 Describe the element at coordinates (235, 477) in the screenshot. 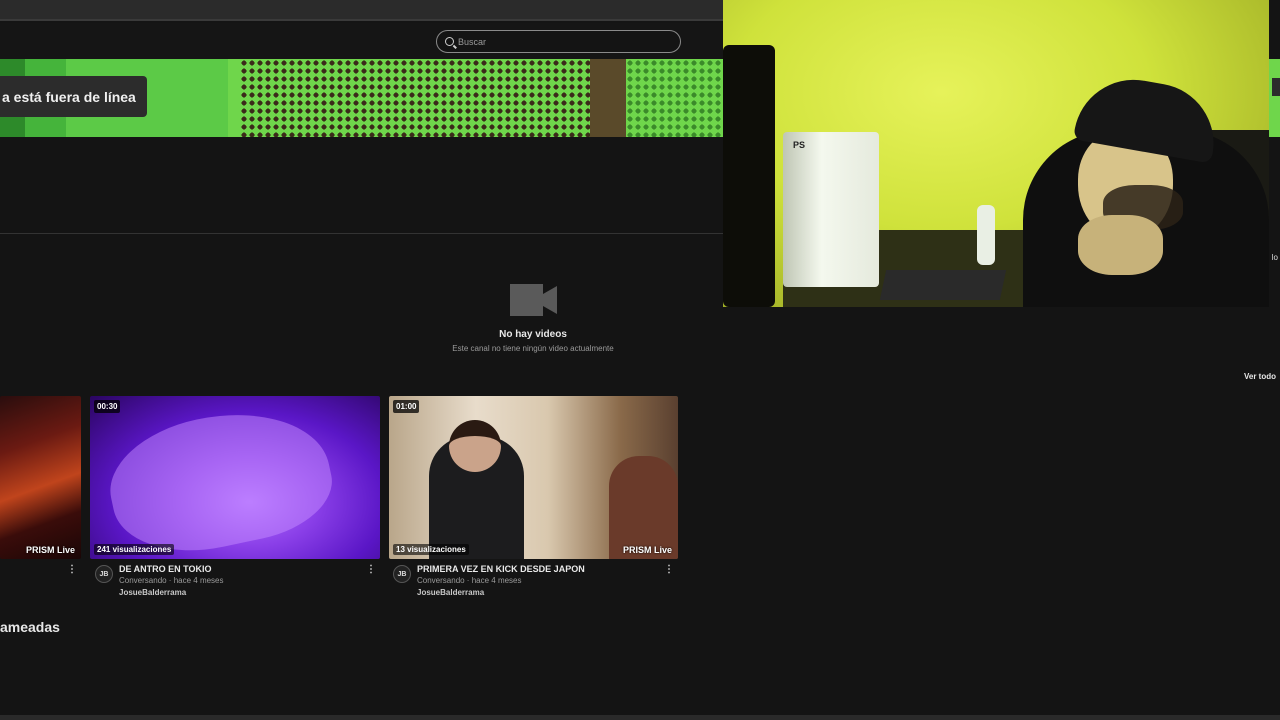

I see `clip-thumbnail: 00:30 241 visualizaciones` at that location.